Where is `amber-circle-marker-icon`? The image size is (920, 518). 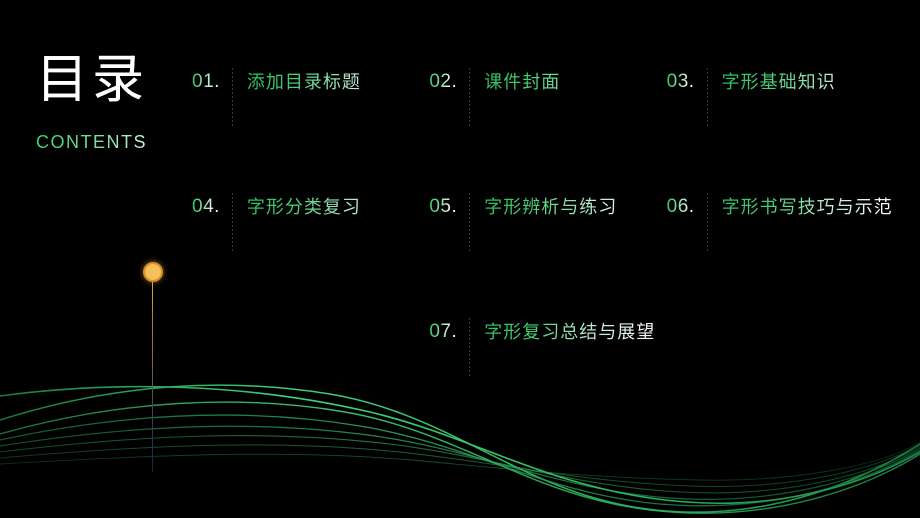 amber-circle-marker-icon is located at coordinates (152, 367).